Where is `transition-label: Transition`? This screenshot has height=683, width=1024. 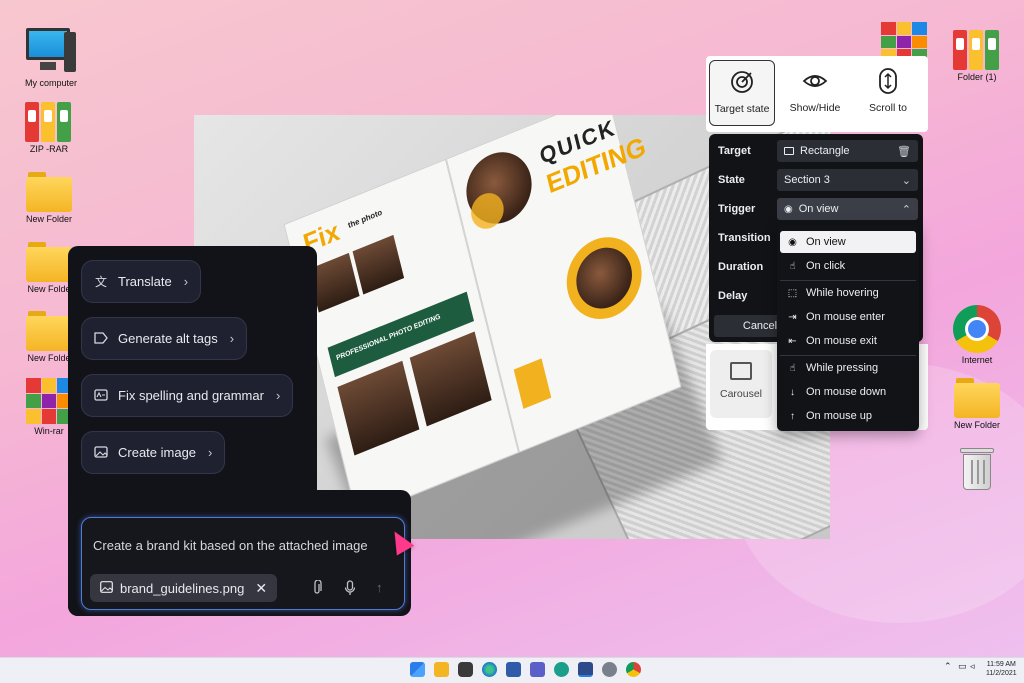 transition-label: Transition is located at coordinates (744, 238).